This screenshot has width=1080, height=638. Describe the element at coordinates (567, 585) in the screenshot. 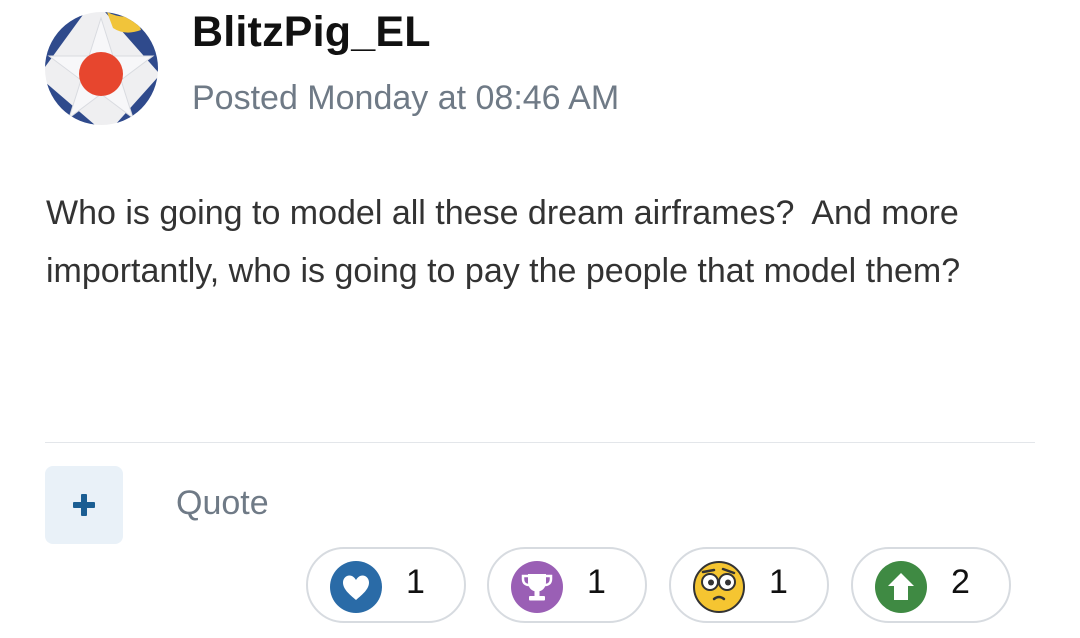

I see `reaction-trophy: 1` at that location.